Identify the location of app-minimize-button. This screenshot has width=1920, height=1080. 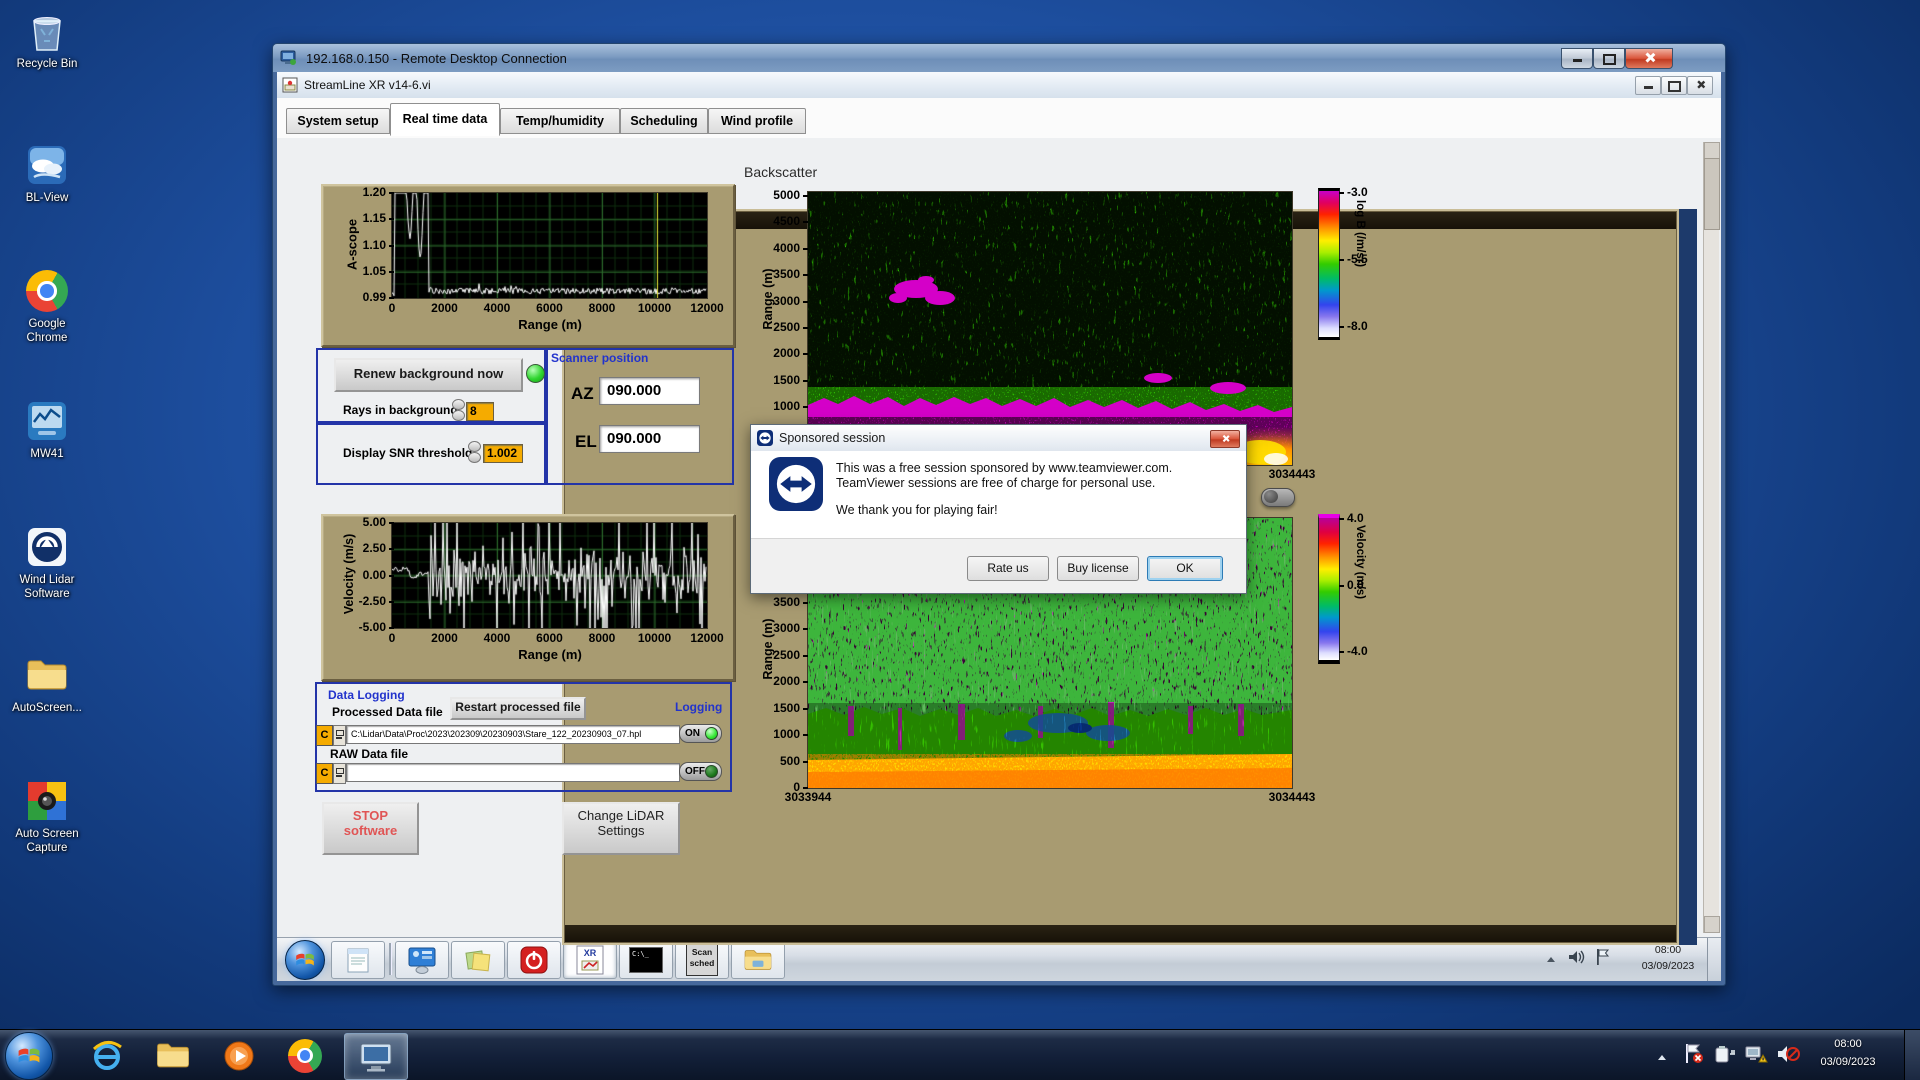
(1648, 85).